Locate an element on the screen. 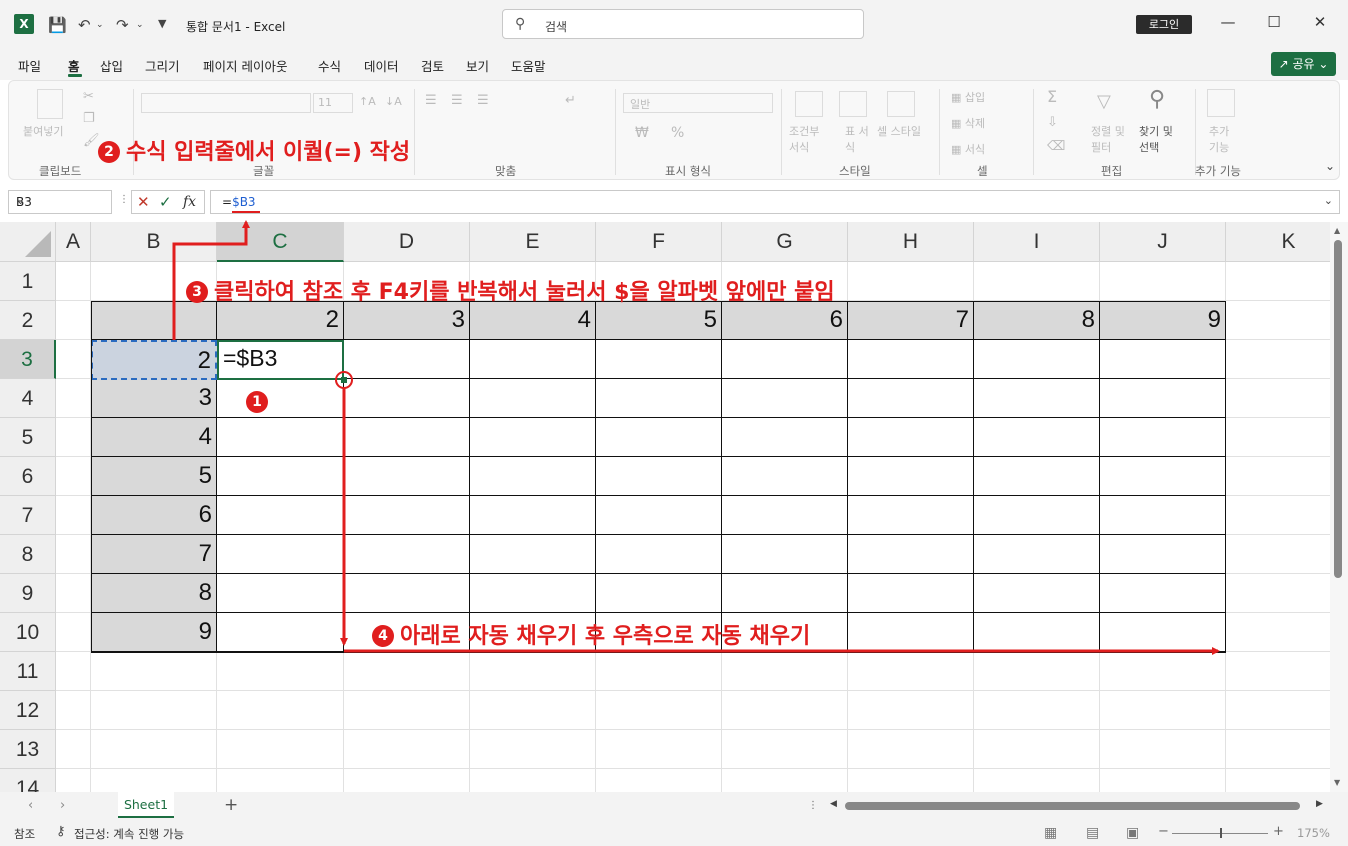 This screenshot has height=846, width=1348. cell-h5 is located at coordinates (911, 437).